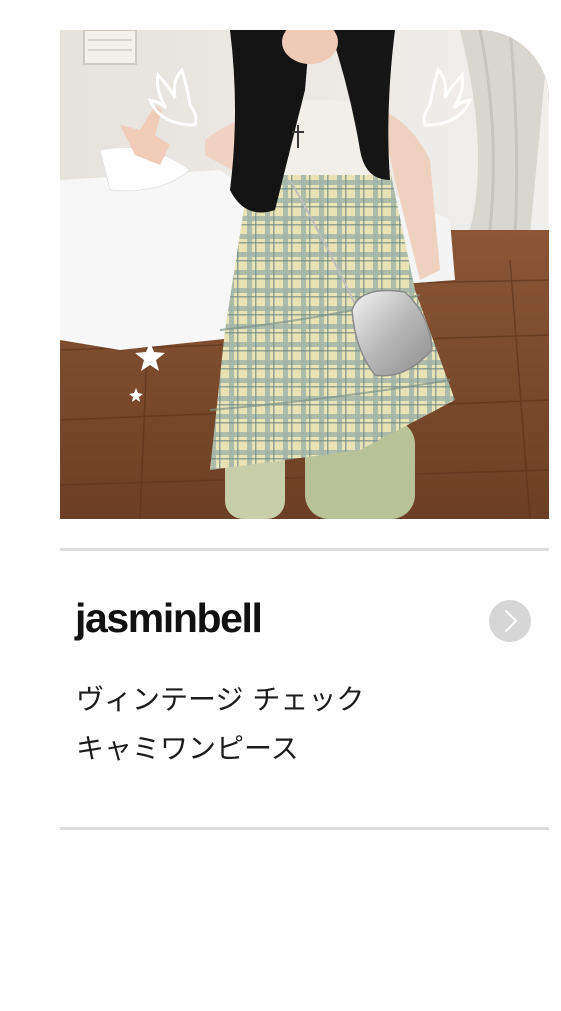 This screenshot has width=561, height=1011. What do you see at coordinates (187, 748) in the screenshot?
I see `product-title-line-2: キャミワンピース` at bounding box center [187, 748].